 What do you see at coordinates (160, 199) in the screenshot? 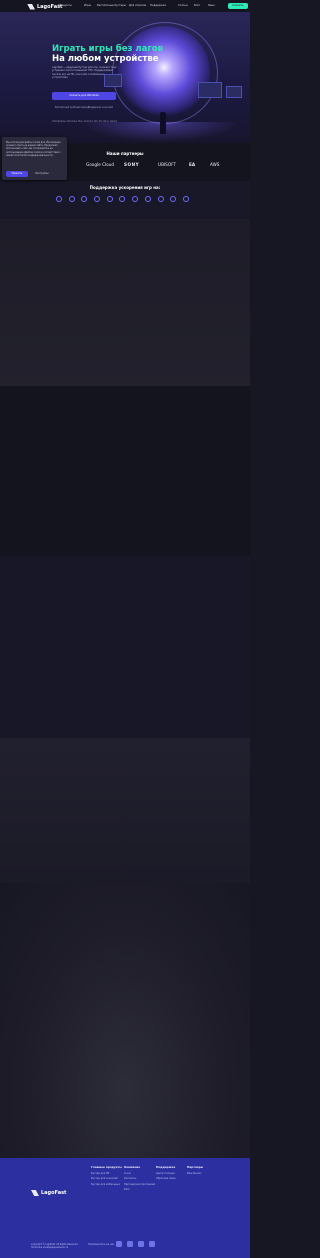
I see `steam-icon` at bounding box center [160, 199].